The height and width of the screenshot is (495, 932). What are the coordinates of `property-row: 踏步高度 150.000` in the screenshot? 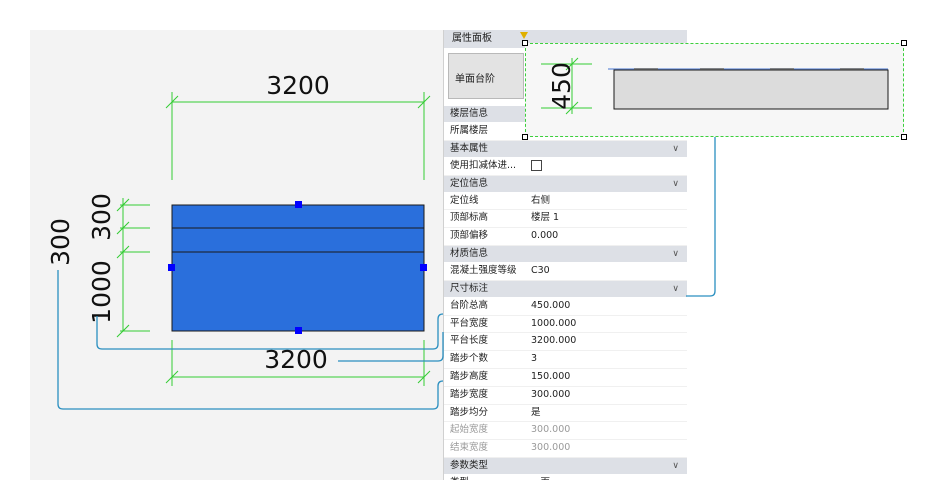 It's located at (565, 378).